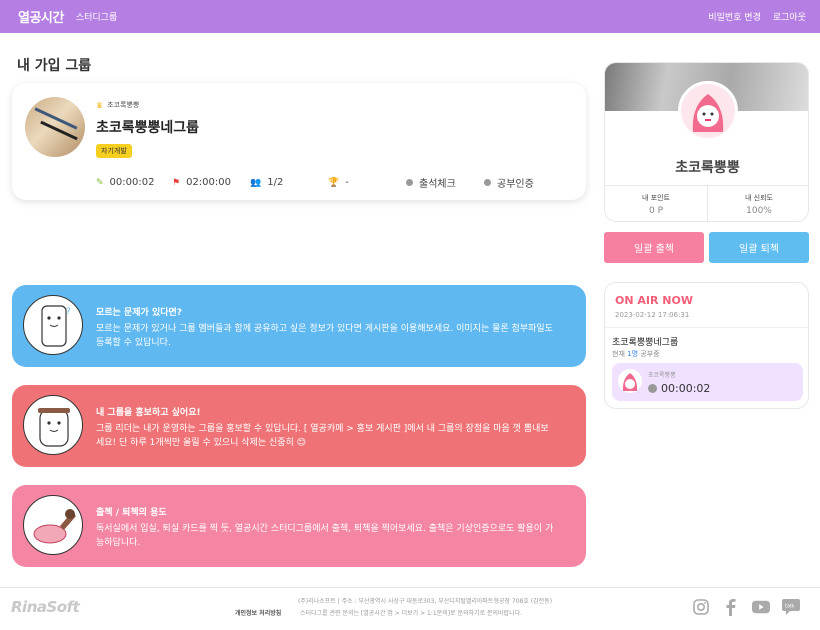 Image resolution: width=820 pixels, height=630 pixels. I want to click on group-thumbnail, so click(55, 127).